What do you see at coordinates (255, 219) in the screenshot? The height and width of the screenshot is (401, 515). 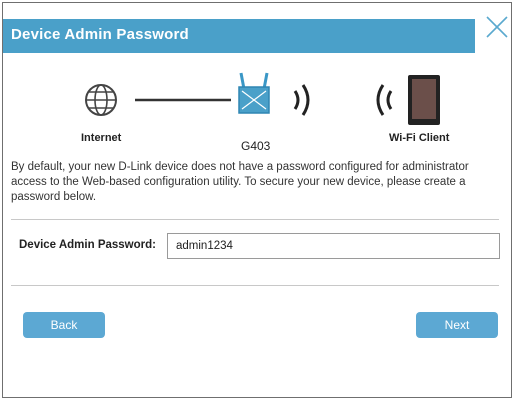 I see `divider-top` at bounding box center [255, 219].